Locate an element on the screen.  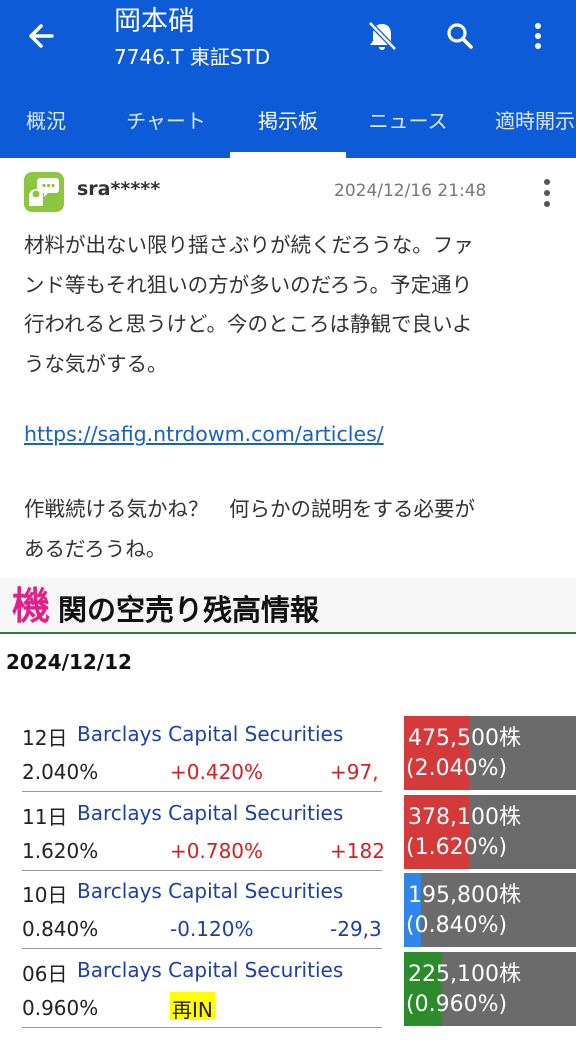
avatar is located at coordinates (44, 192).